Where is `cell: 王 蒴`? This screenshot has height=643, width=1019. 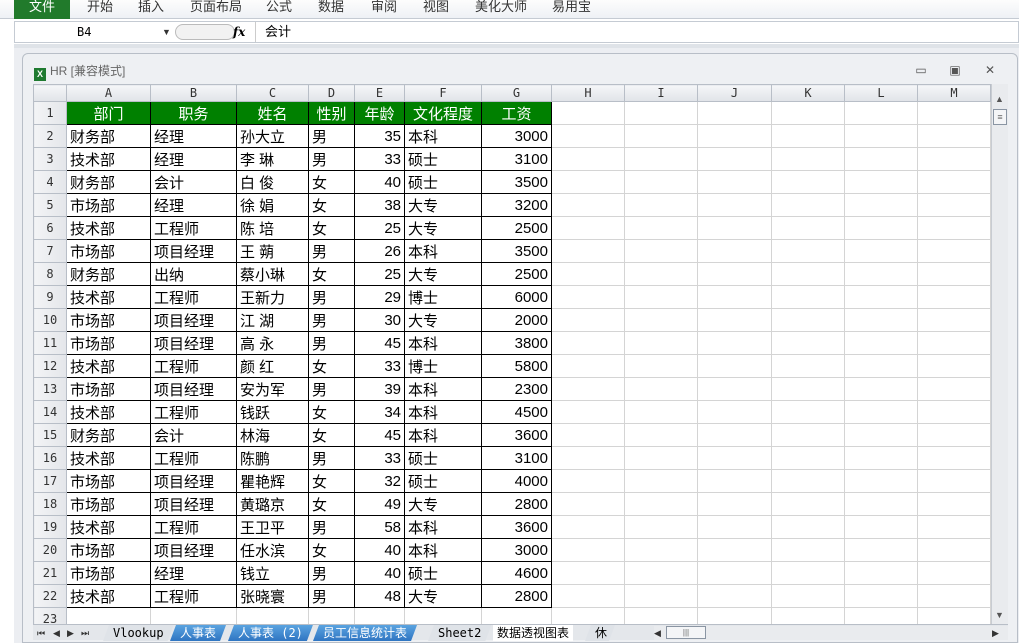 cell: 王 蒴 is located at coordinates (272, 251).